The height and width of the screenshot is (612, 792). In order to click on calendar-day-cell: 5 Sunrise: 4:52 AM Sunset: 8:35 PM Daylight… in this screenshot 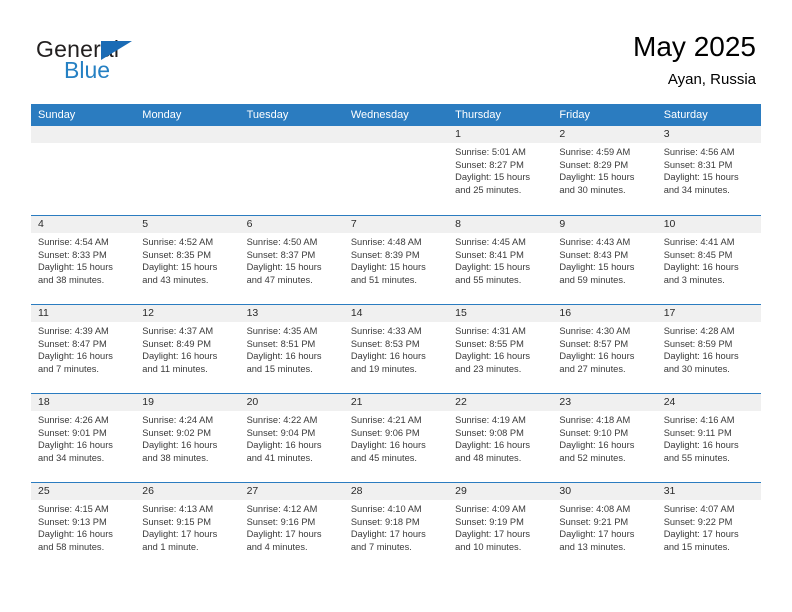, I will do `click(187, 260)`.